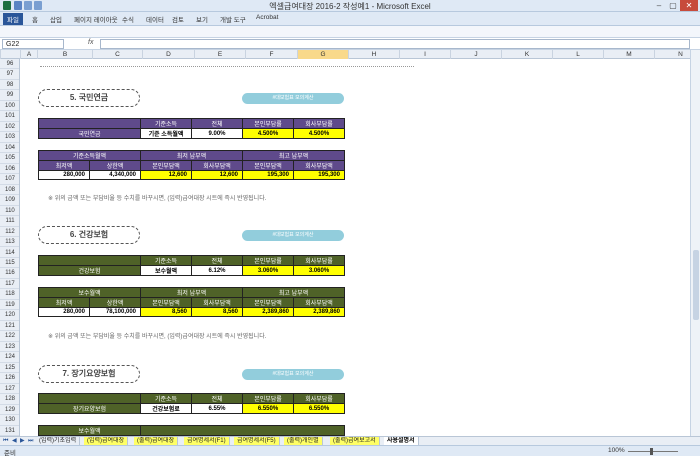 Image resolution: width=700 pixels, height=456 pixels. What do you see at coordinates (424, 54) in the screenshot?
I see `column-header: I` at bounding box center [424, 54].